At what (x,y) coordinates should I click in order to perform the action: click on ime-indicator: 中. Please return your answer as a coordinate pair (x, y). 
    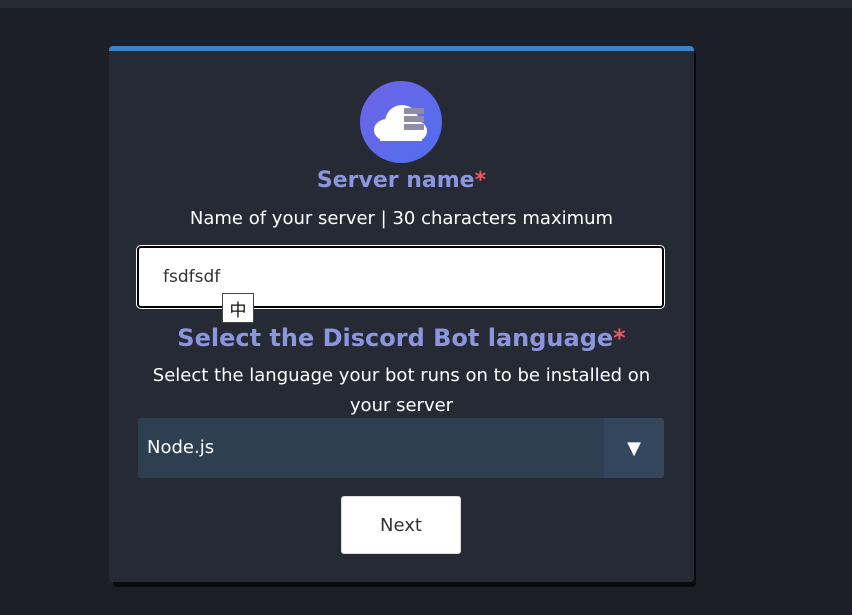
    Looking at the image, I should click on (238, 308).